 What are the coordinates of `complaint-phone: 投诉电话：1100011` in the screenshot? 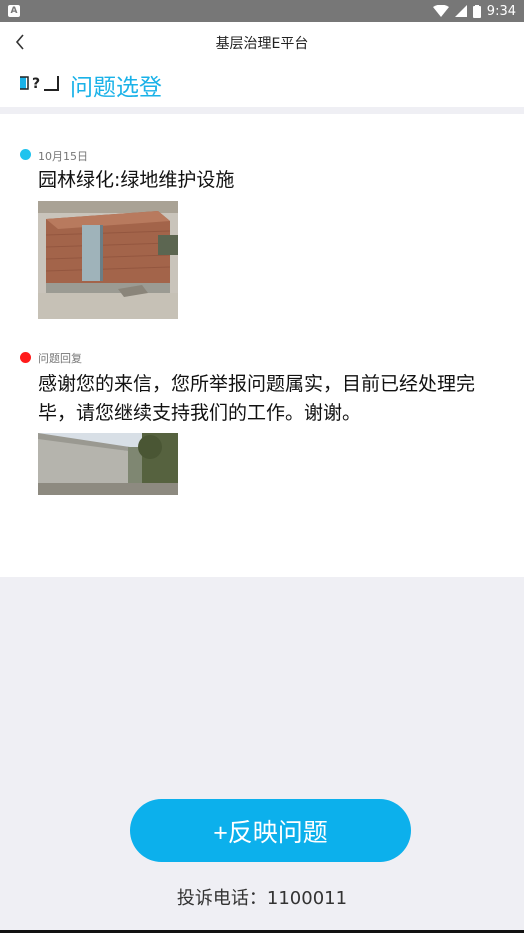 It's located at (262, 898).